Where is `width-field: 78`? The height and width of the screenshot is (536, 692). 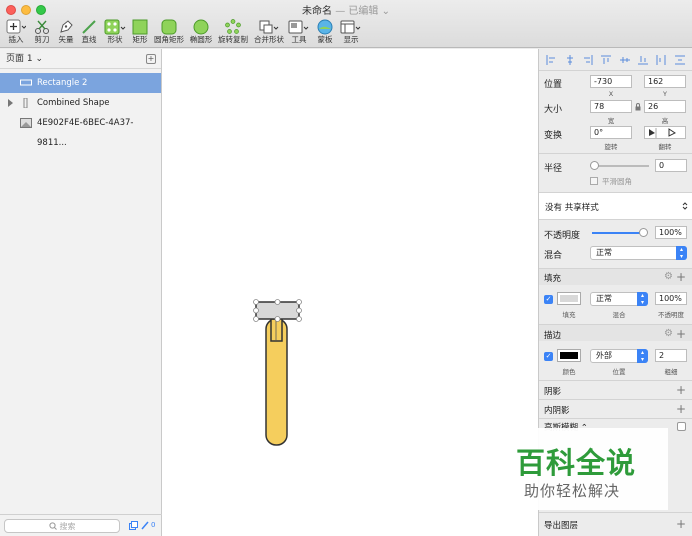
width-field: 78 is located at coordinates (611, 106).